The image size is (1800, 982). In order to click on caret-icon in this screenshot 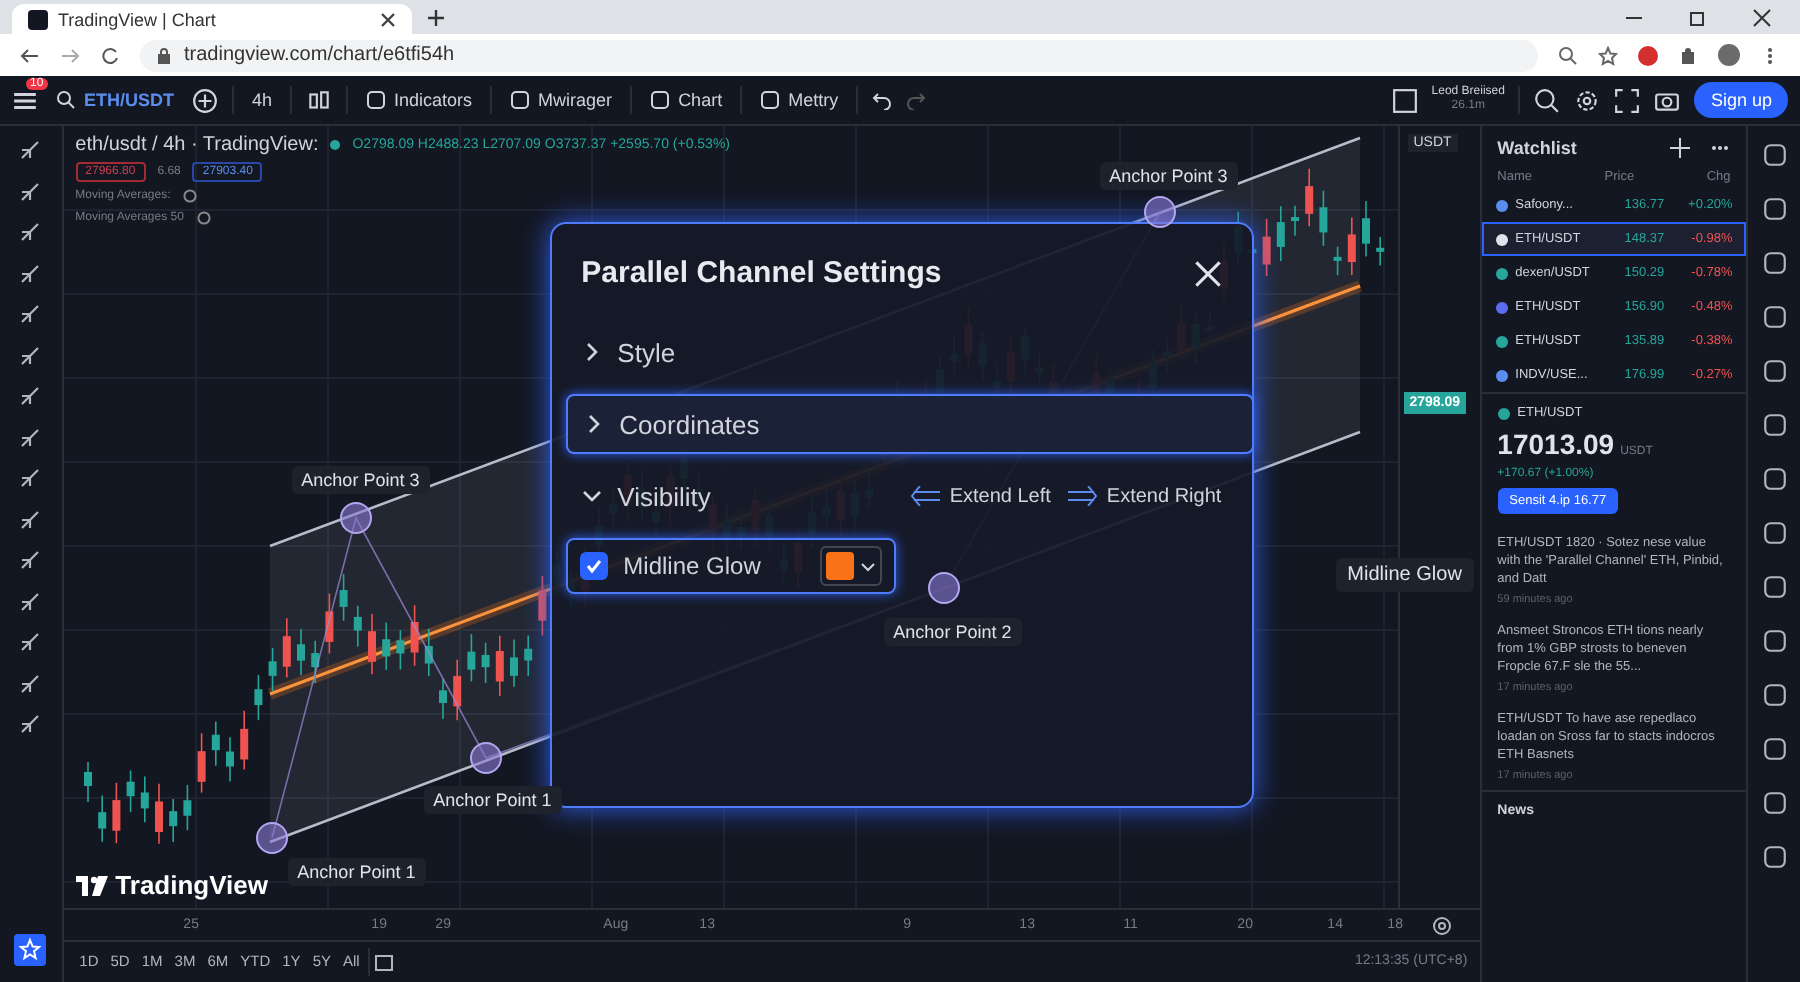, I will do `click(868, 566)`.